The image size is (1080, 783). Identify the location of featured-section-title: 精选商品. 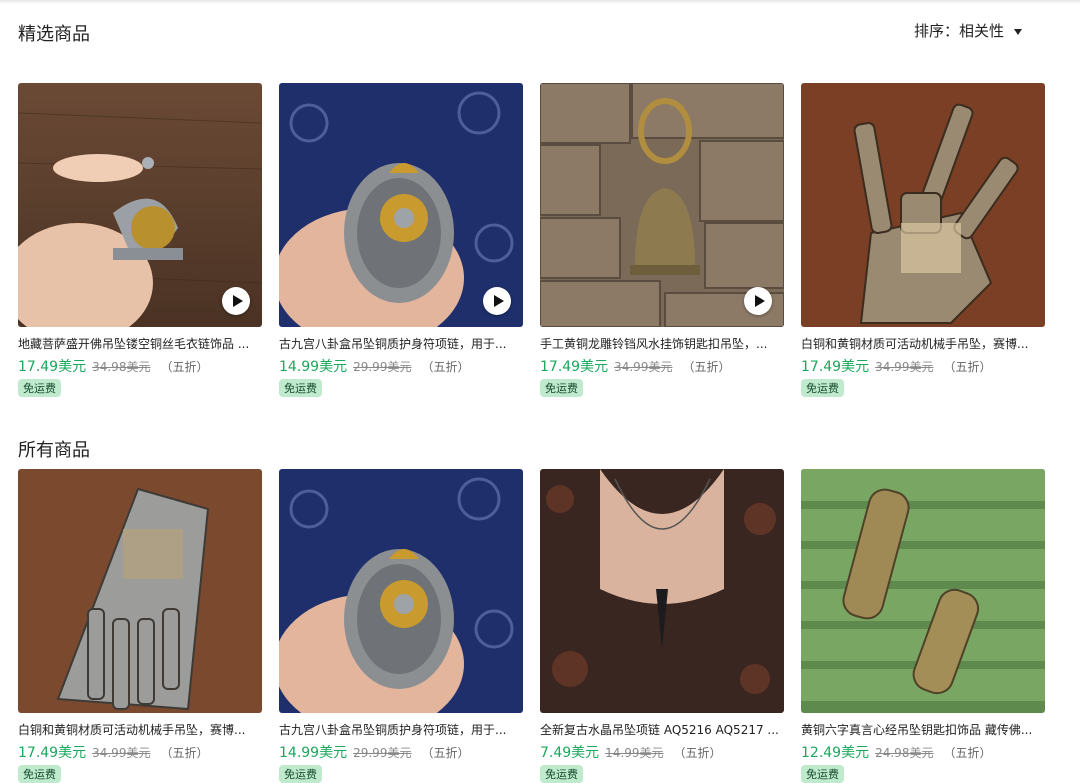
(54, 34).